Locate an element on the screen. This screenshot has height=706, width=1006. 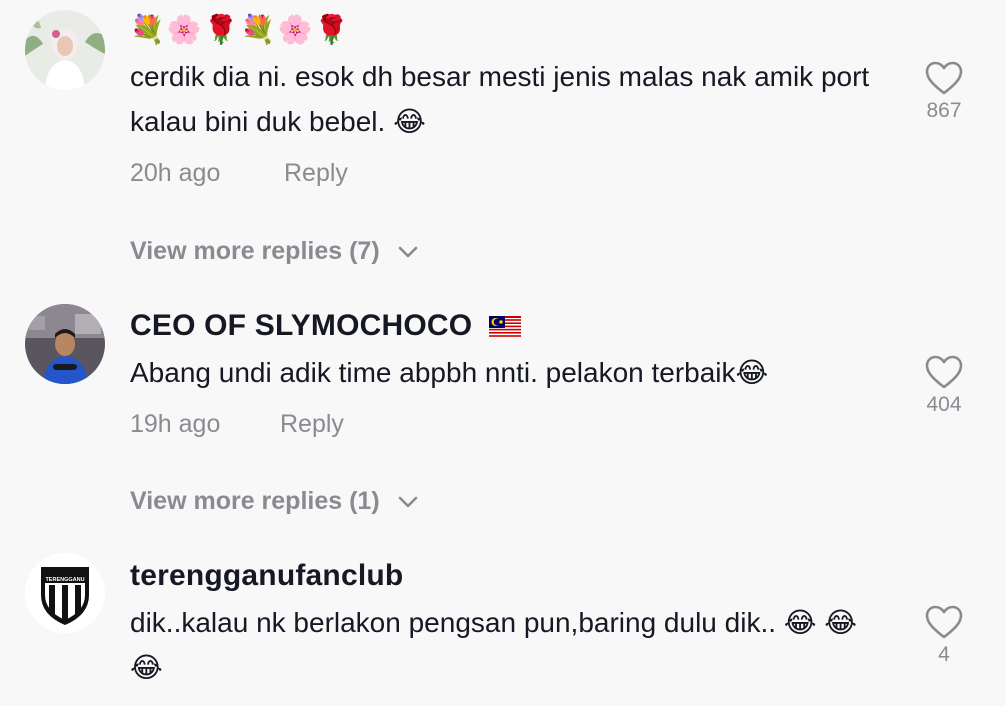
crest-label: TERENGGANU is located at coordinates (64, 580).